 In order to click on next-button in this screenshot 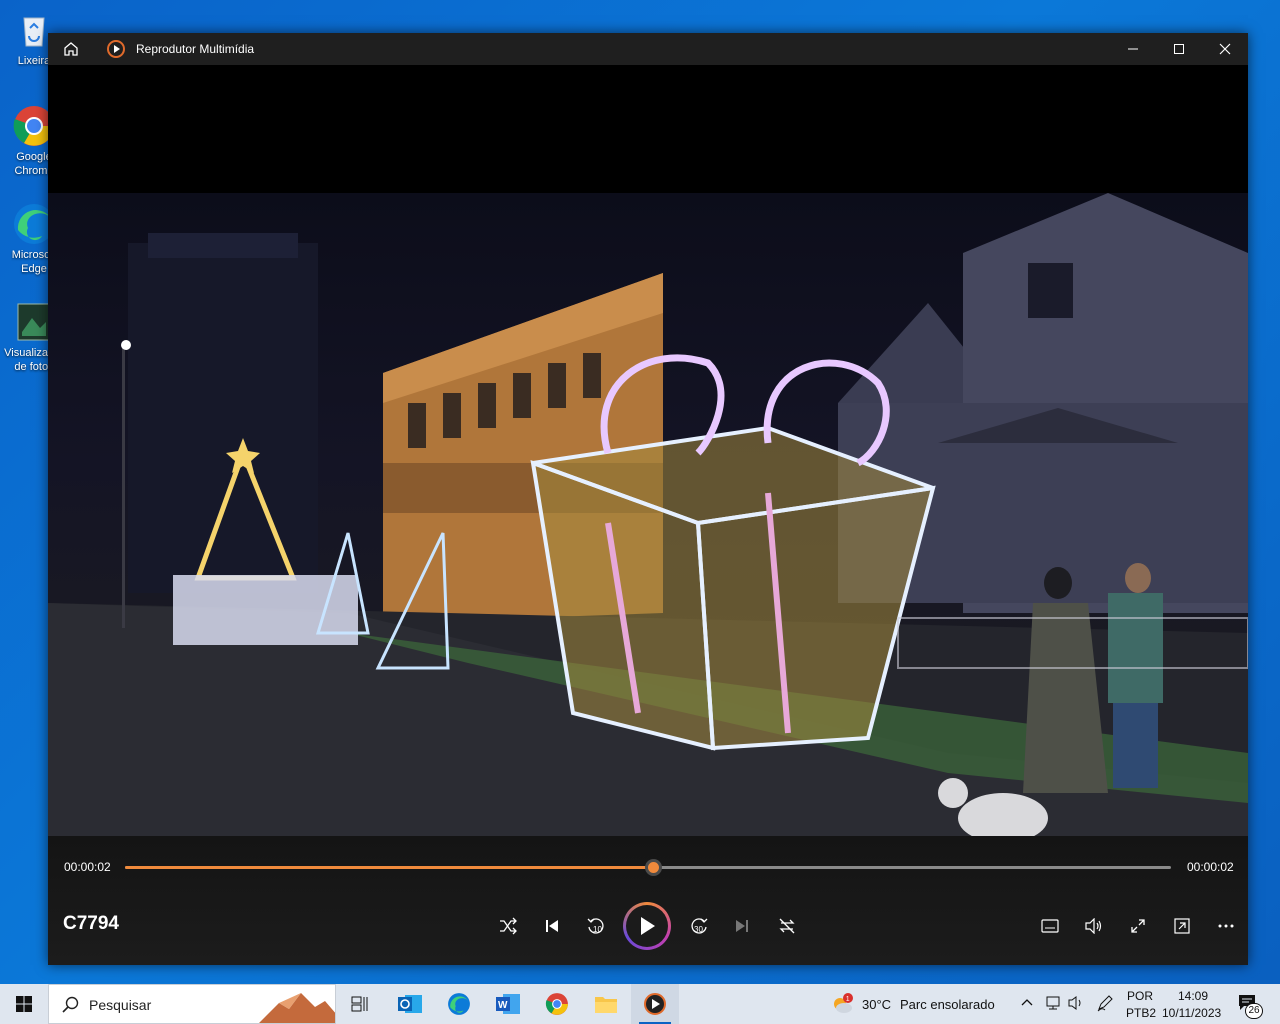, I will do `click(742, 926)`.